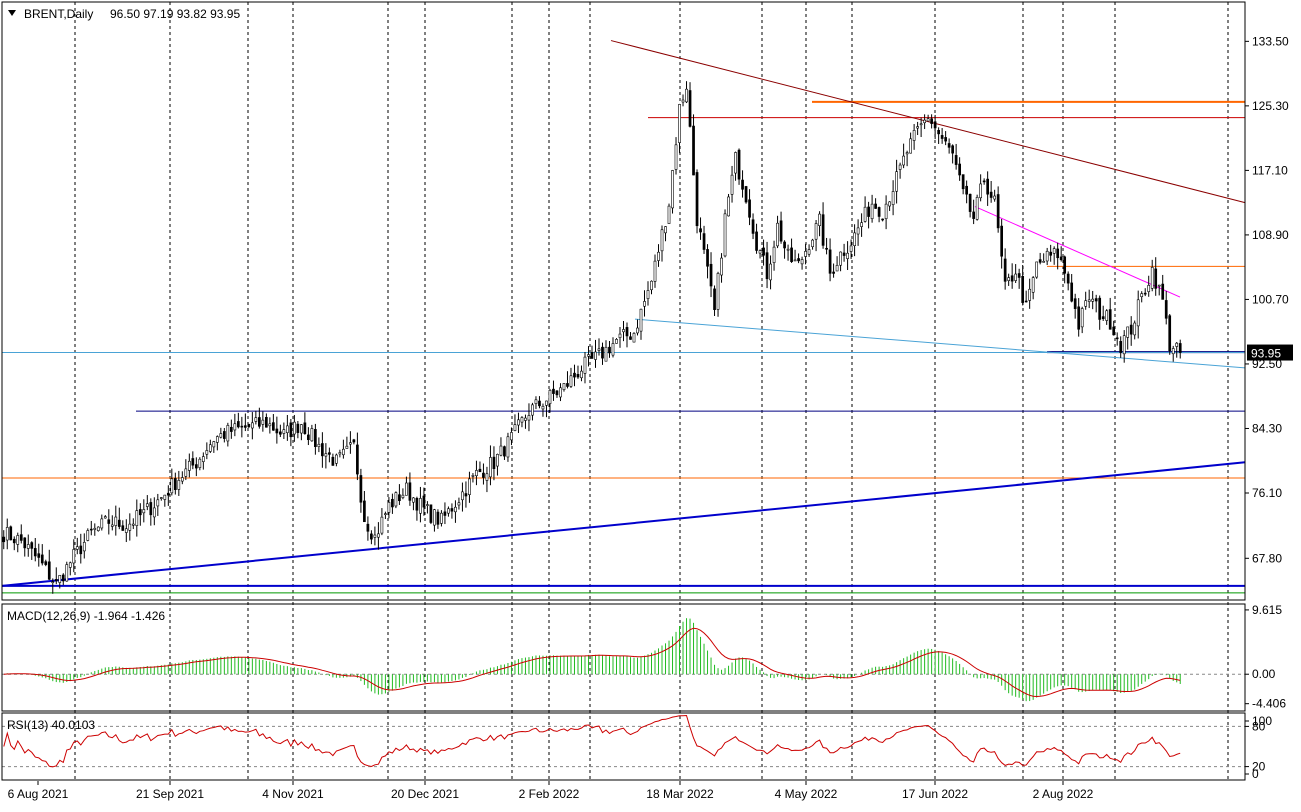 Image resolution: width=1301 pixels, height=812 pixels. Describe the element at coordinates (51, 725) in the screenshot. I see `rsi-label: RSI(13) 40.0103` at that location.